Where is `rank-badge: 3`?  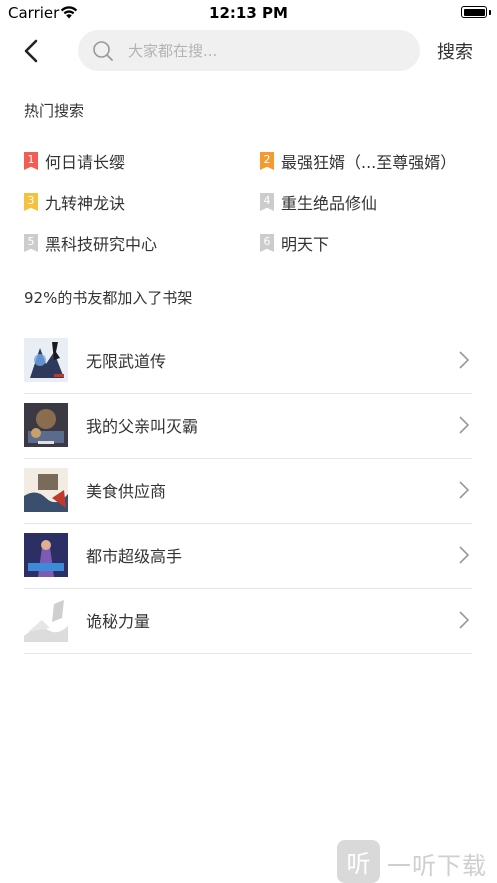 rank-badge: 3 is located at coordinates (31, 202).